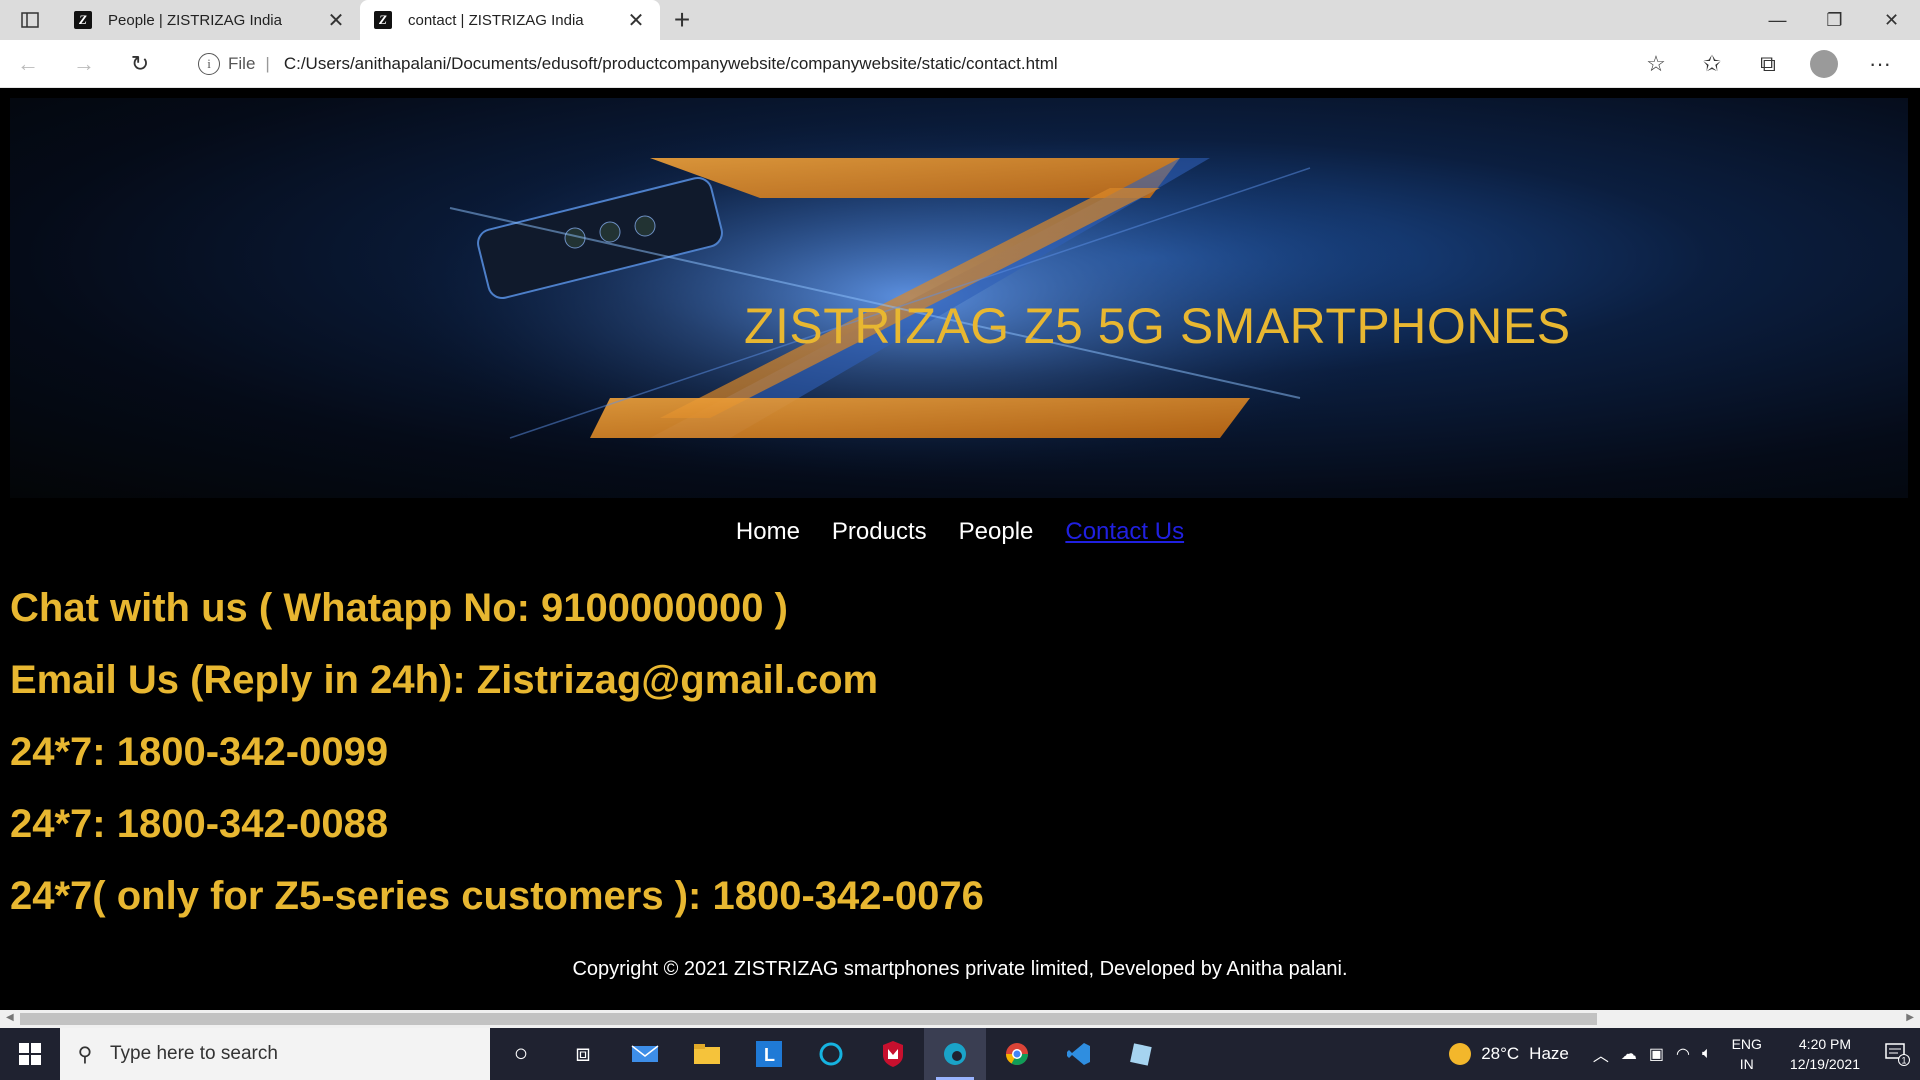 This screenshot has width=1920, height=1080. Describe the element at coordinates (1891, 20) in the screenshot. I see `close-window-icon: ✕` at that location.